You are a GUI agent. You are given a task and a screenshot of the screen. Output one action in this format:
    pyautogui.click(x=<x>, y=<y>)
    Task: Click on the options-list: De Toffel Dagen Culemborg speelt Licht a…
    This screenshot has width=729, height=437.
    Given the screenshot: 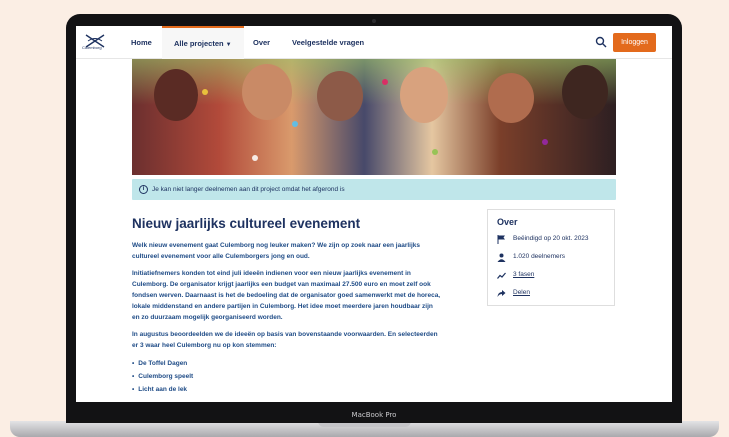 What is the action you would take?
    pyautogui.click(x=287, y=376)
    